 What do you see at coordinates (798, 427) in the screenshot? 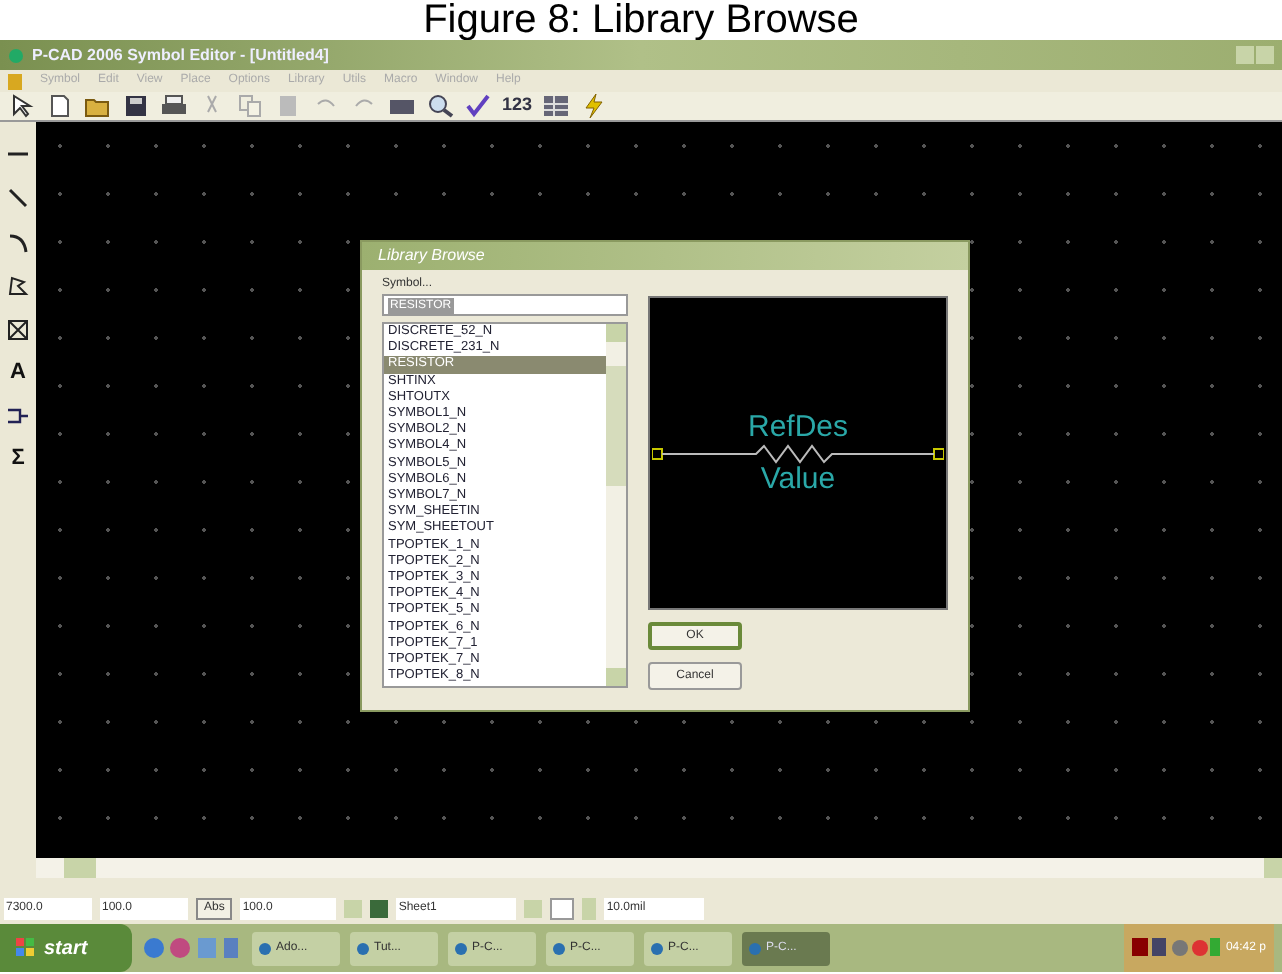
I see `refdes-label: RefDes` at bounding box center [798, 427].